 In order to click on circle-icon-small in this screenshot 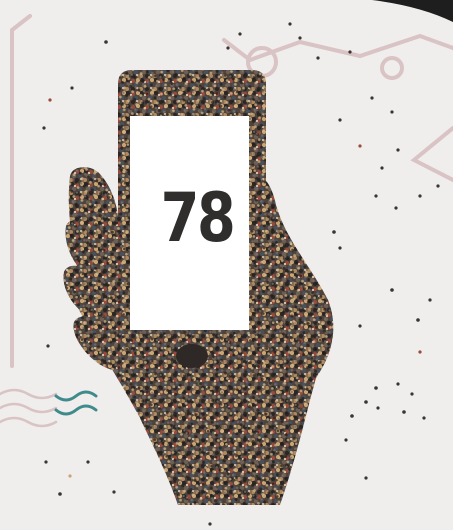, I will do `click(392, 68)`.